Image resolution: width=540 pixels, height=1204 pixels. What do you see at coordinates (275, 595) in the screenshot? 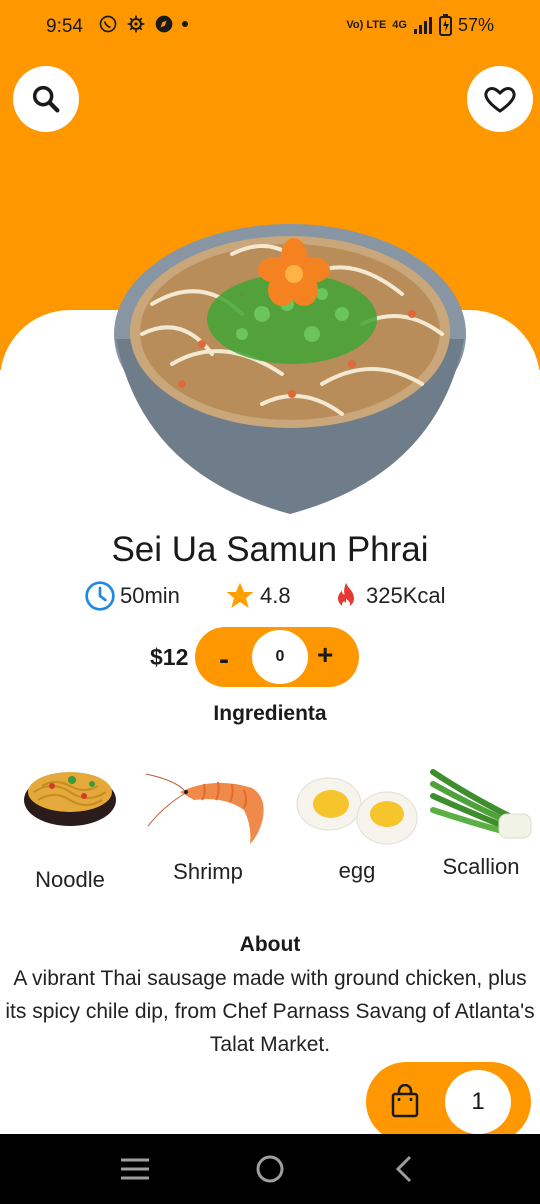
I see `rating-value: 4.8` at bounding box center [275, 595].